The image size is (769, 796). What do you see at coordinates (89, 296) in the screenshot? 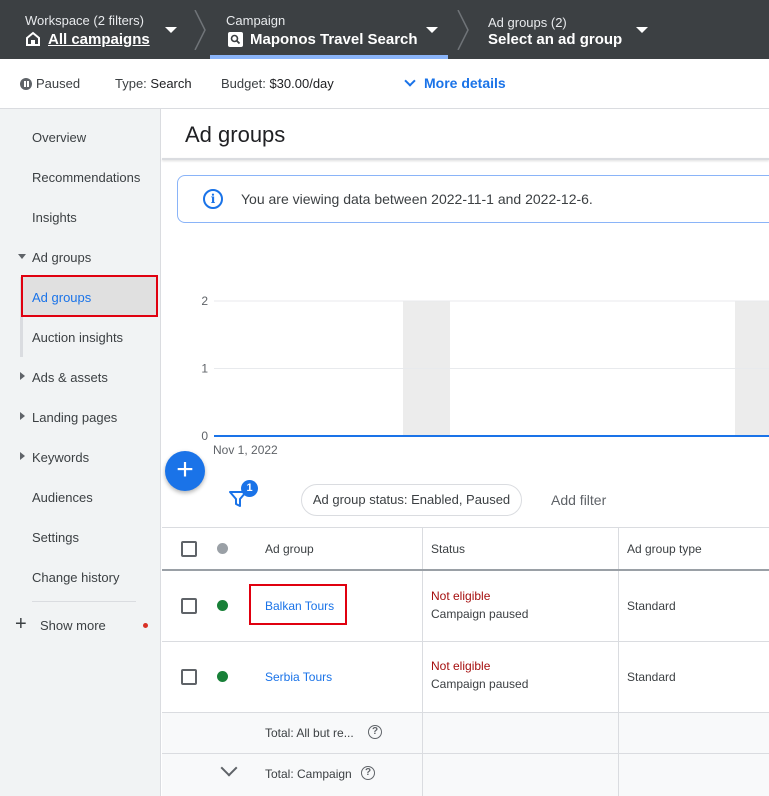
I see `highlight-box-sidebar` at bounding box center [89, 296].